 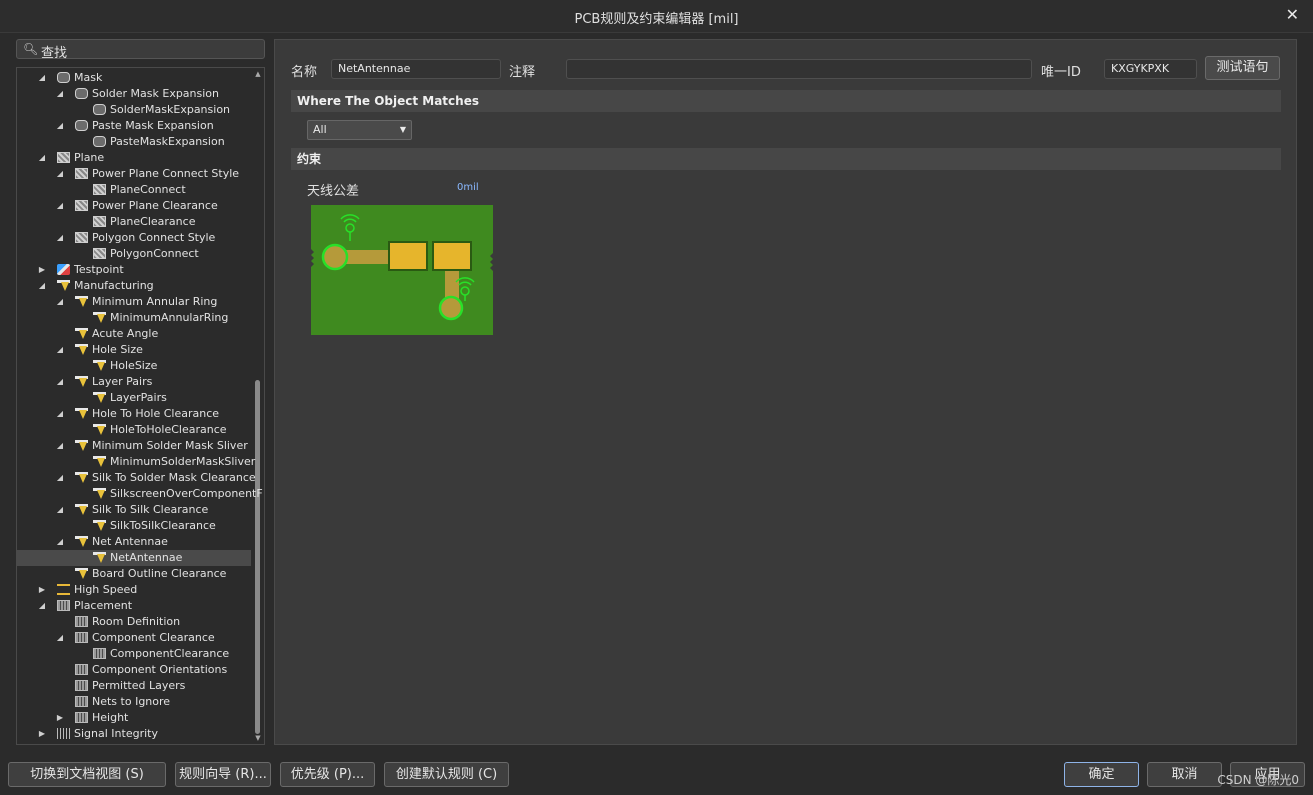 I want to click on tree-item-signal-integrity: ▶ Signal Integrity, so click(x=134, y=734).